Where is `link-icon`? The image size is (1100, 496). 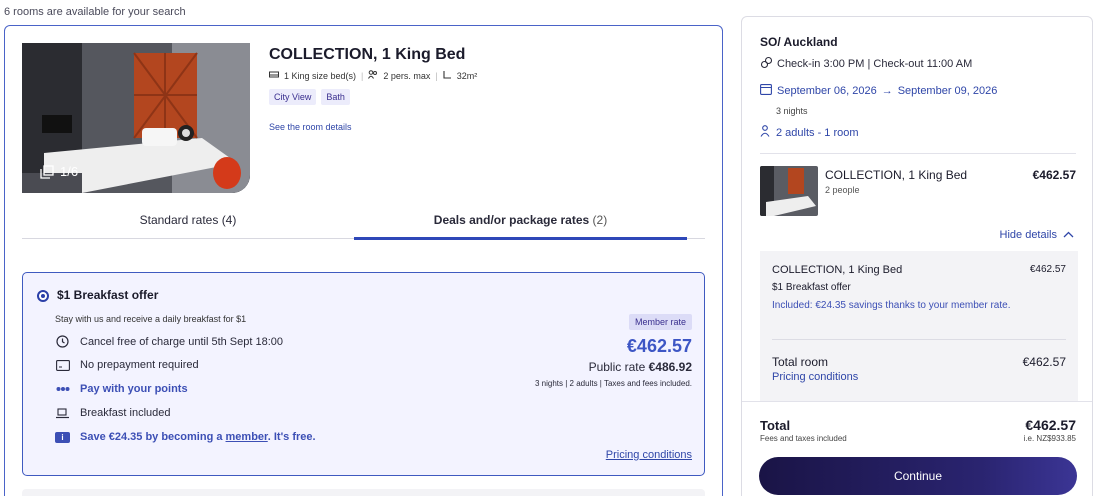
link-icon is located at coordinates (766, 64).